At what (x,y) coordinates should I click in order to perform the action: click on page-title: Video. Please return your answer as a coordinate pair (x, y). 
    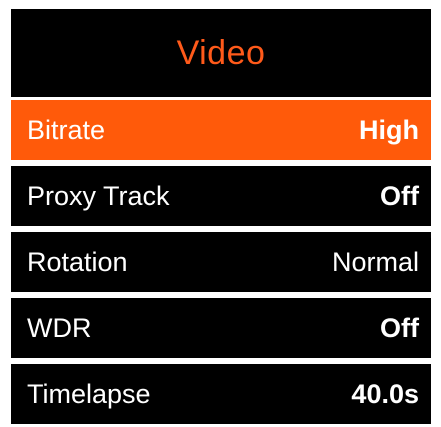
    Looking at the image, I should click on (221, 52).